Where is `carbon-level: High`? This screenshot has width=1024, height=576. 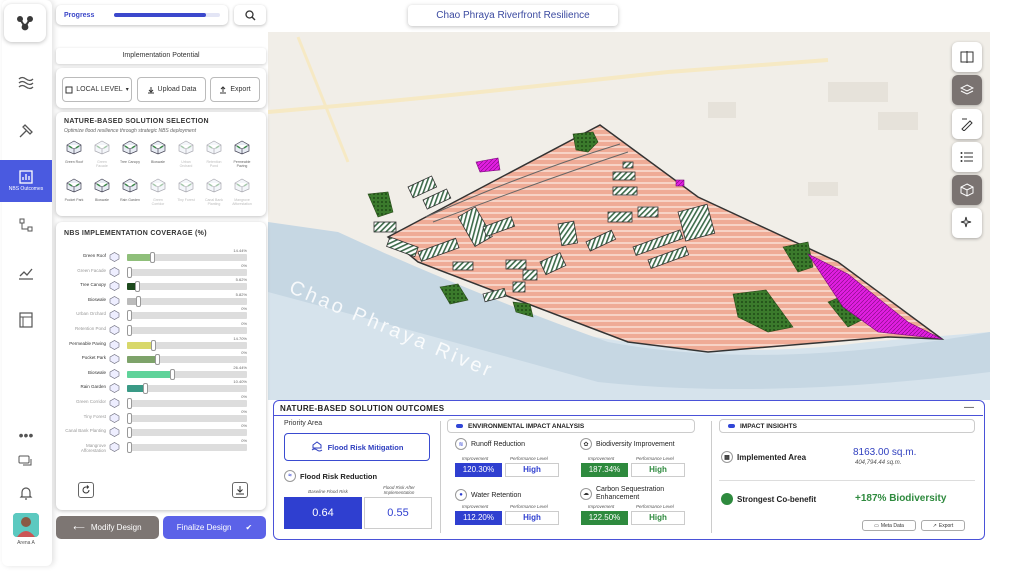
carbon-level: High is located at coordinates (658, 518).